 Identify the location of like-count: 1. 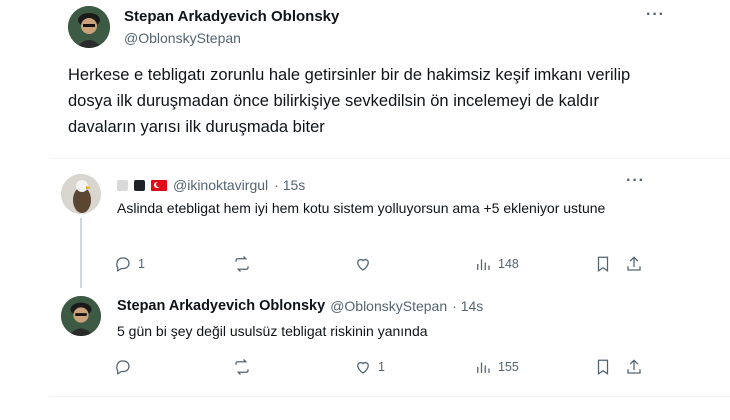
(381, 367).